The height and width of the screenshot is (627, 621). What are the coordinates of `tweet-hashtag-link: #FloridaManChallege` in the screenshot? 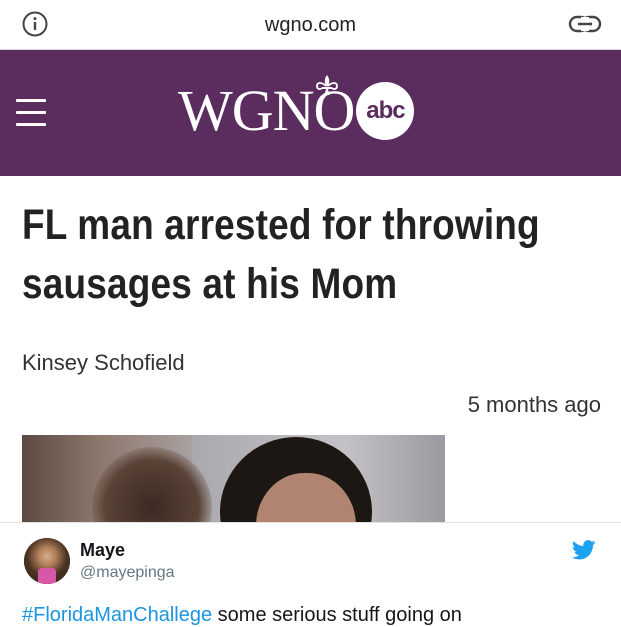 It's located at (117, 615).